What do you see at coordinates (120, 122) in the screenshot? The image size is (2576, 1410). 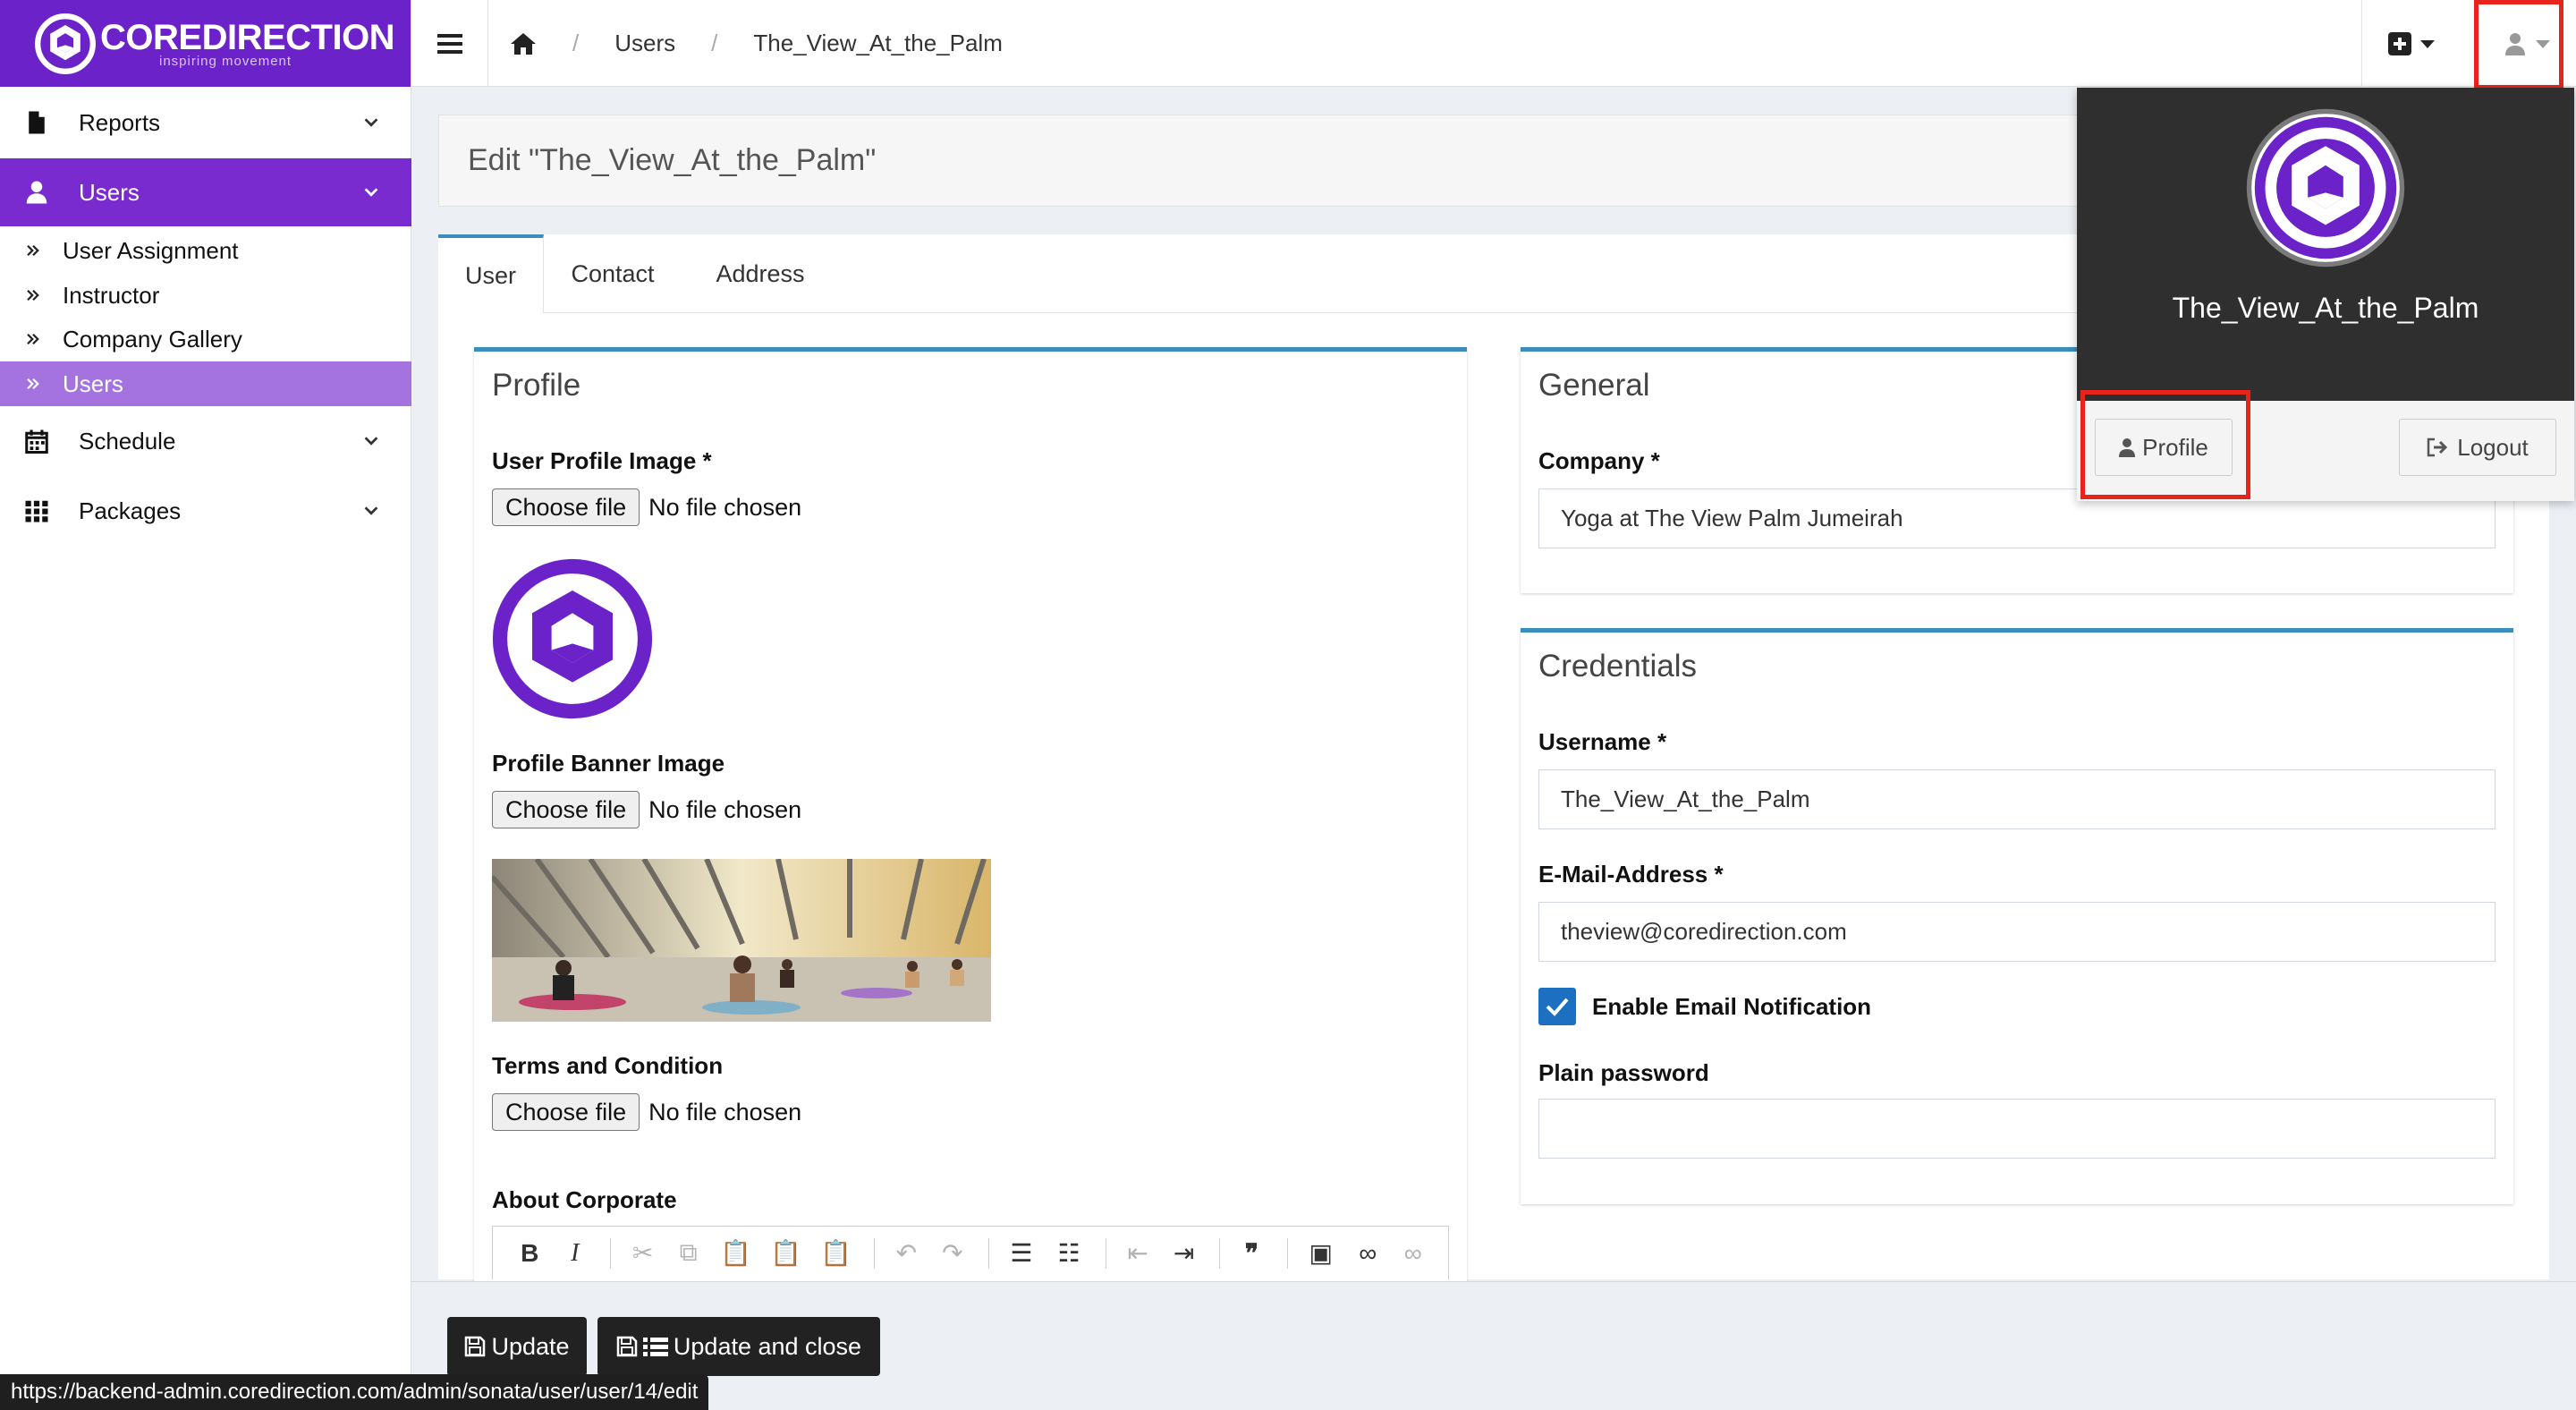 I see `sidebar-item-label: Reports` at bounding box center [120, 122].